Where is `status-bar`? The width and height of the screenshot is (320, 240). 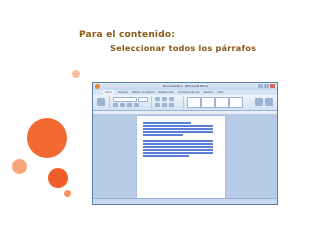
status-bar is located at coordinates (185, 201).